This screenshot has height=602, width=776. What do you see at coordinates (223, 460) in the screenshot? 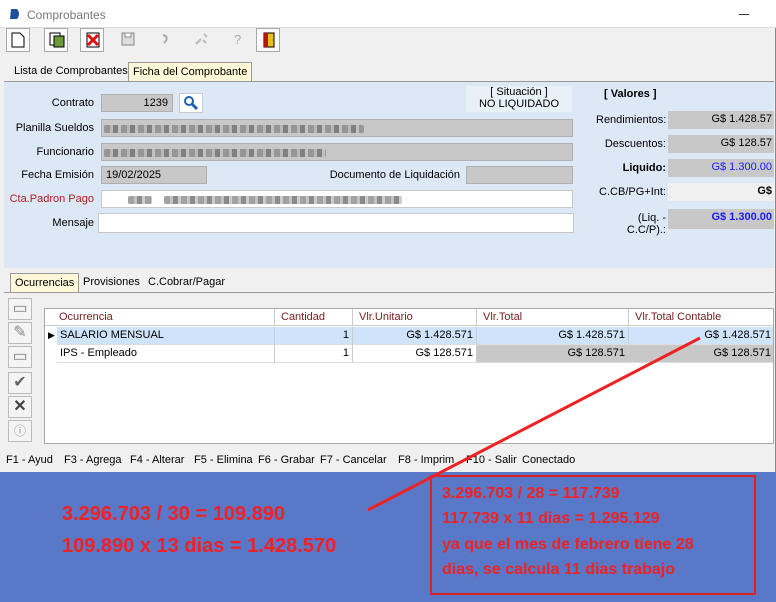
I see `status-f5: F5 - Elimina` at bounding box center [223, 460].